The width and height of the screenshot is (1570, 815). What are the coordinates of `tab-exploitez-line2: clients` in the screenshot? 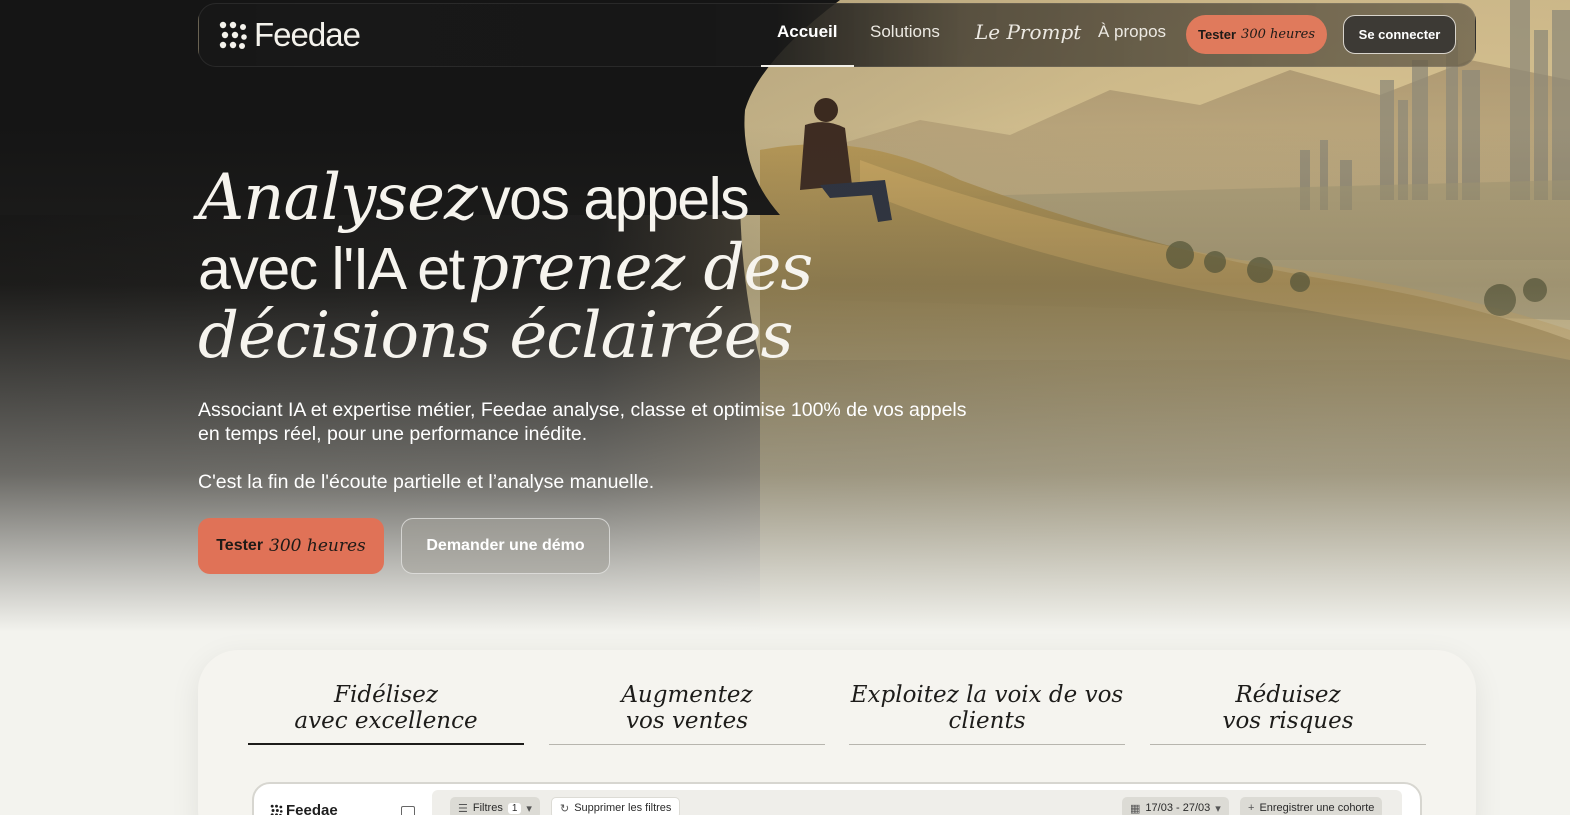 It's located at (987, 721).